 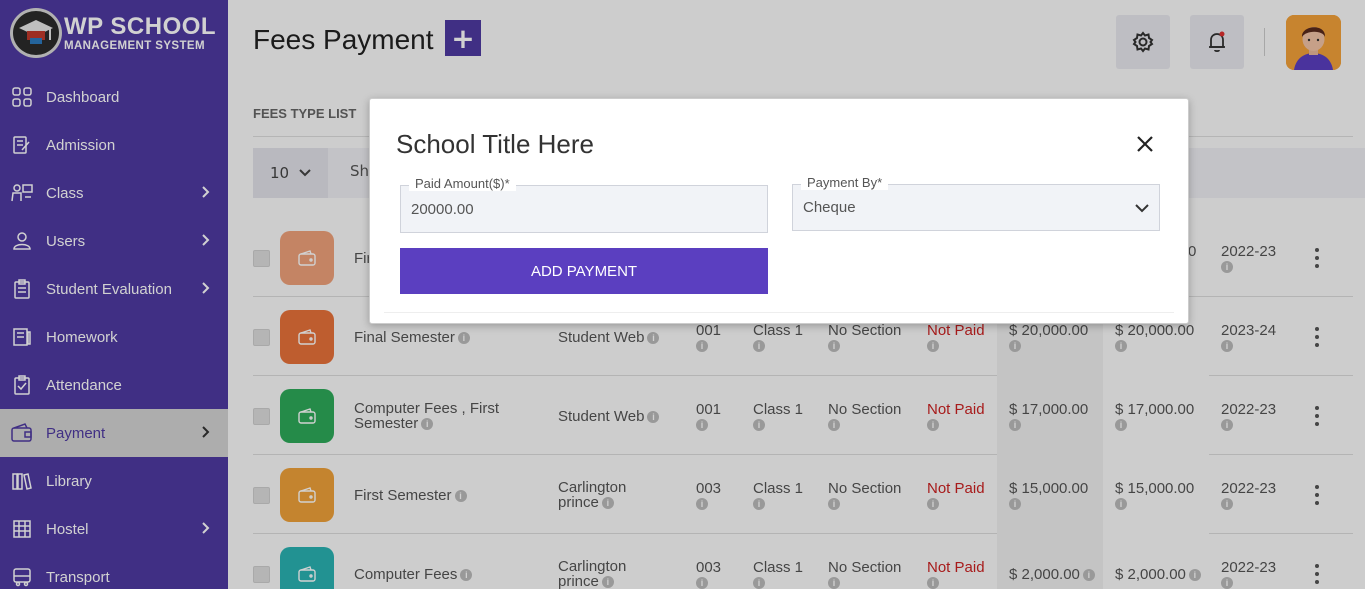 I want to click on chevron-down-icon, so click(x=1142, y=208).